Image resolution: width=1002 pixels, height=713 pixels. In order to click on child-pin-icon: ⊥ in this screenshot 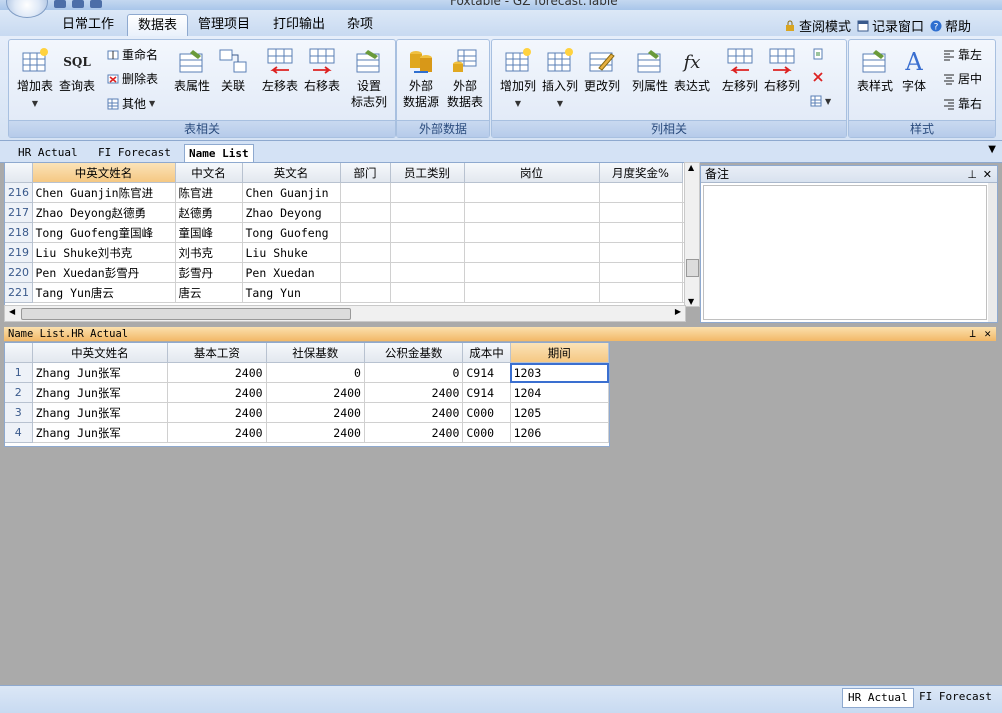, I will do `click(972, 334)`.